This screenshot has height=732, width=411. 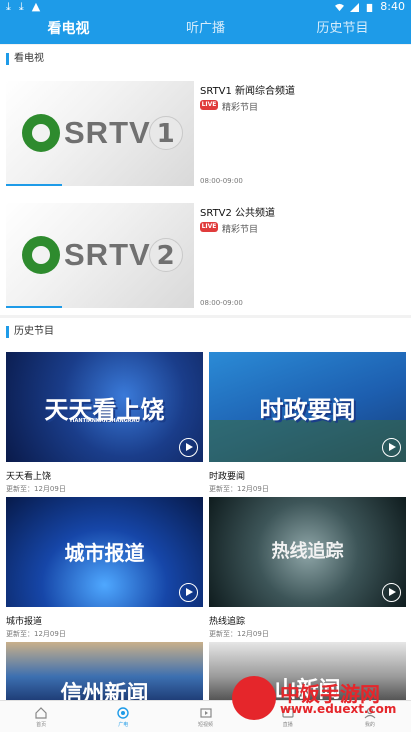 I want to click on thumbnail-title: 城市报道, so click(x=104, y=553).